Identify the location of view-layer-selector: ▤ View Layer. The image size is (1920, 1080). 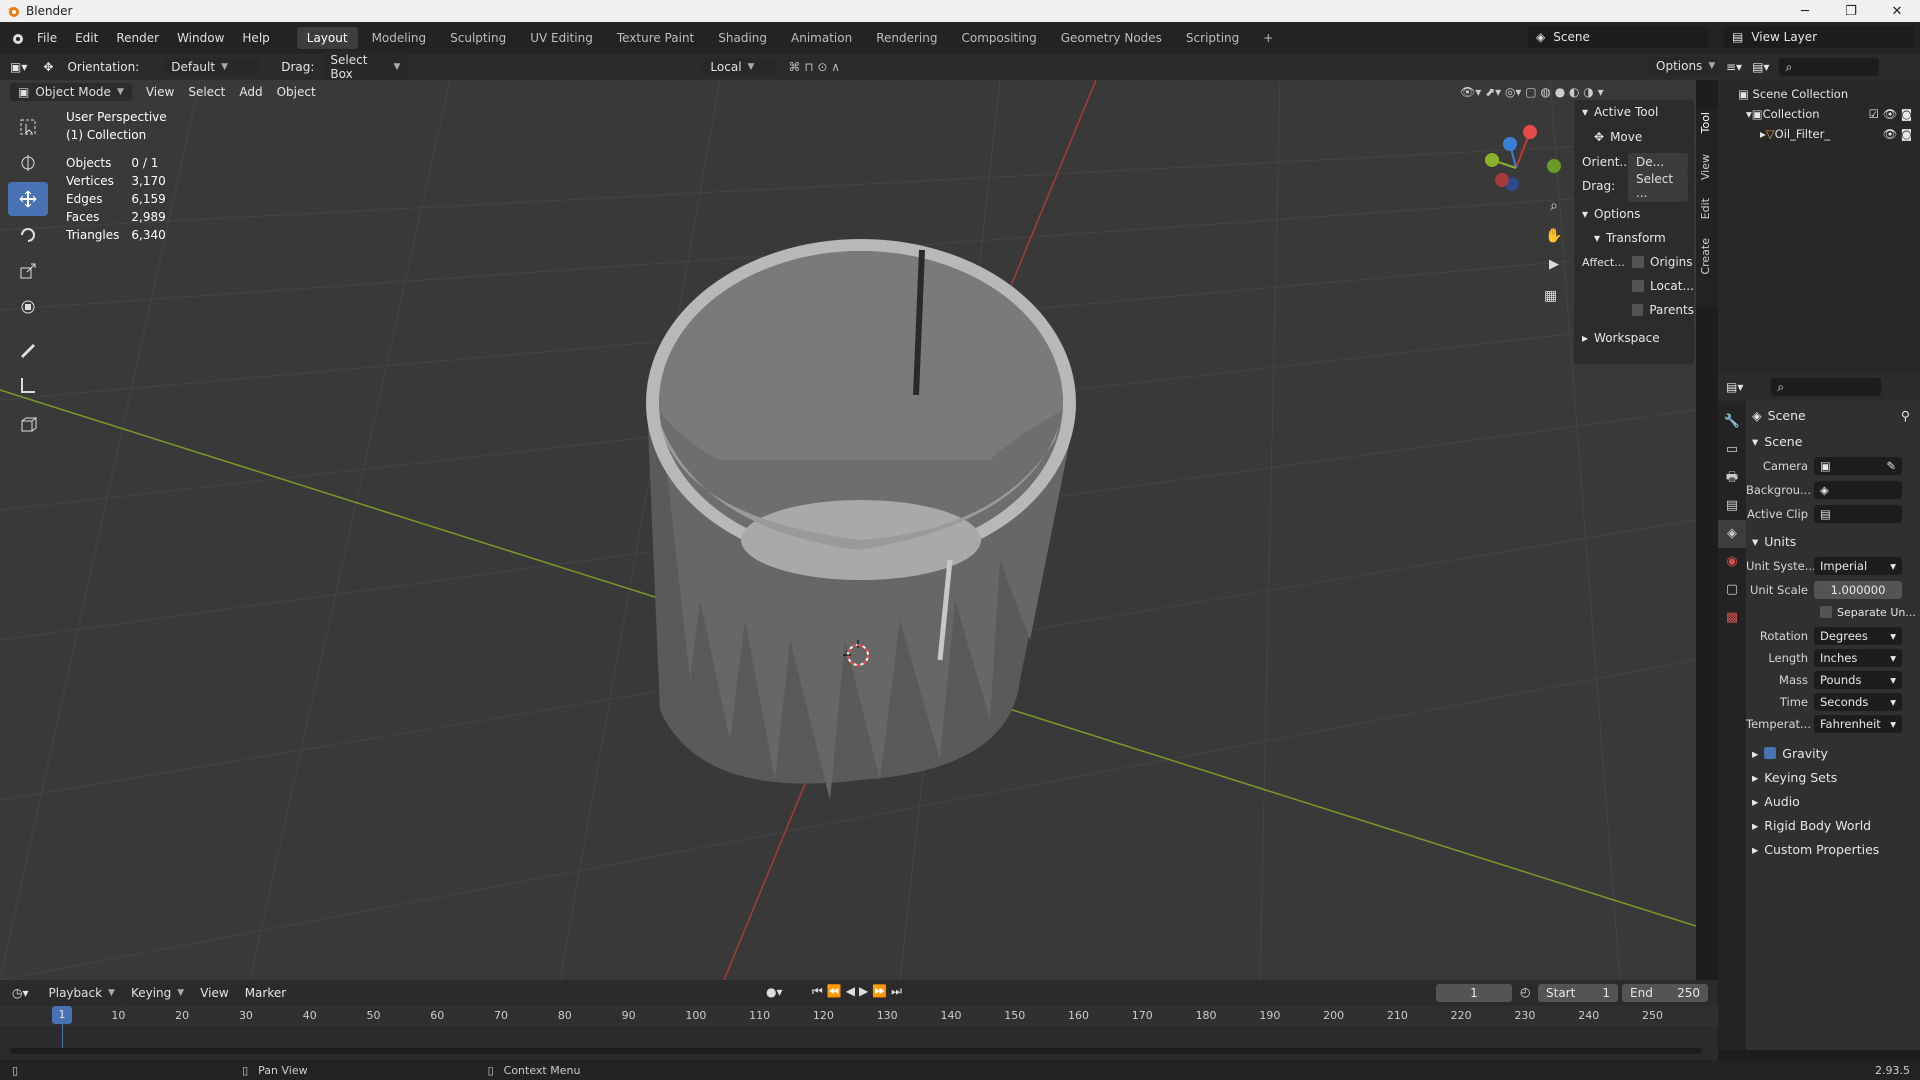
(1819, 37).